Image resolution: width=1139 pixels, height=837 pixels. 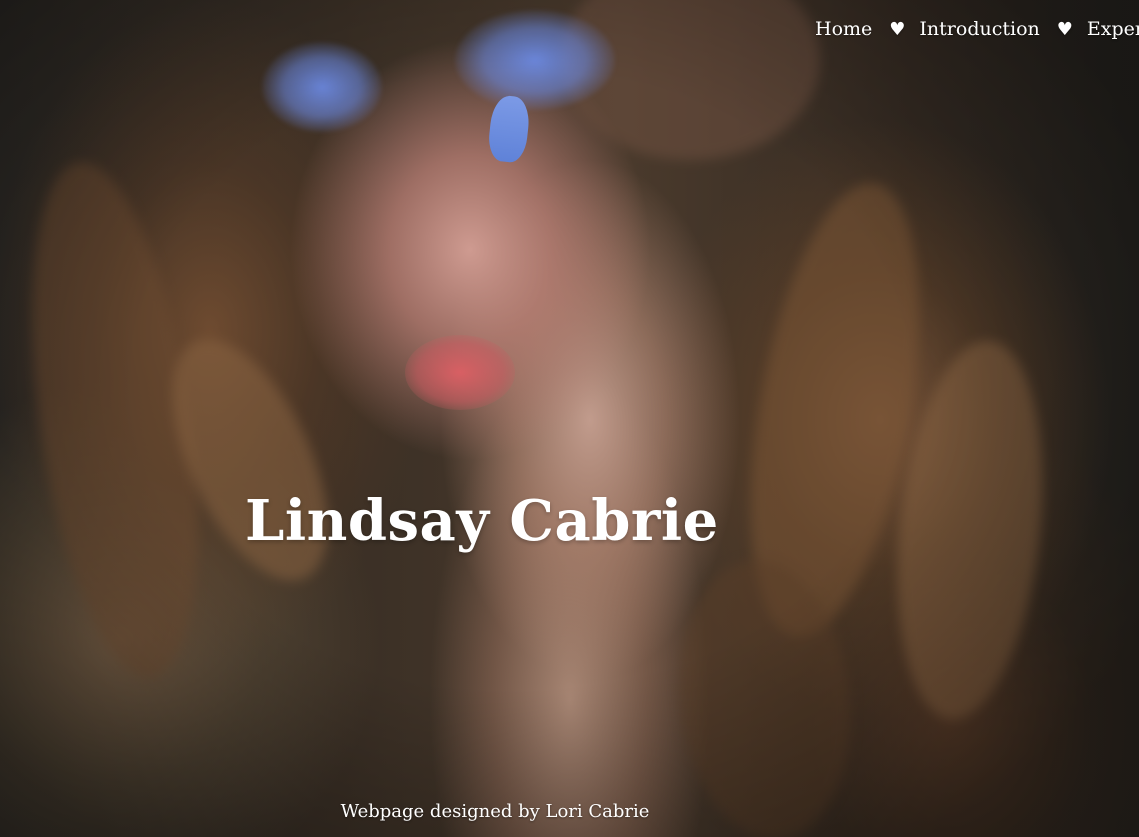 What do you see at coordinates (482, 521) in the screenshot?
I see `page-title: Lindsay Cabrie` at bounding box center [482, 521].